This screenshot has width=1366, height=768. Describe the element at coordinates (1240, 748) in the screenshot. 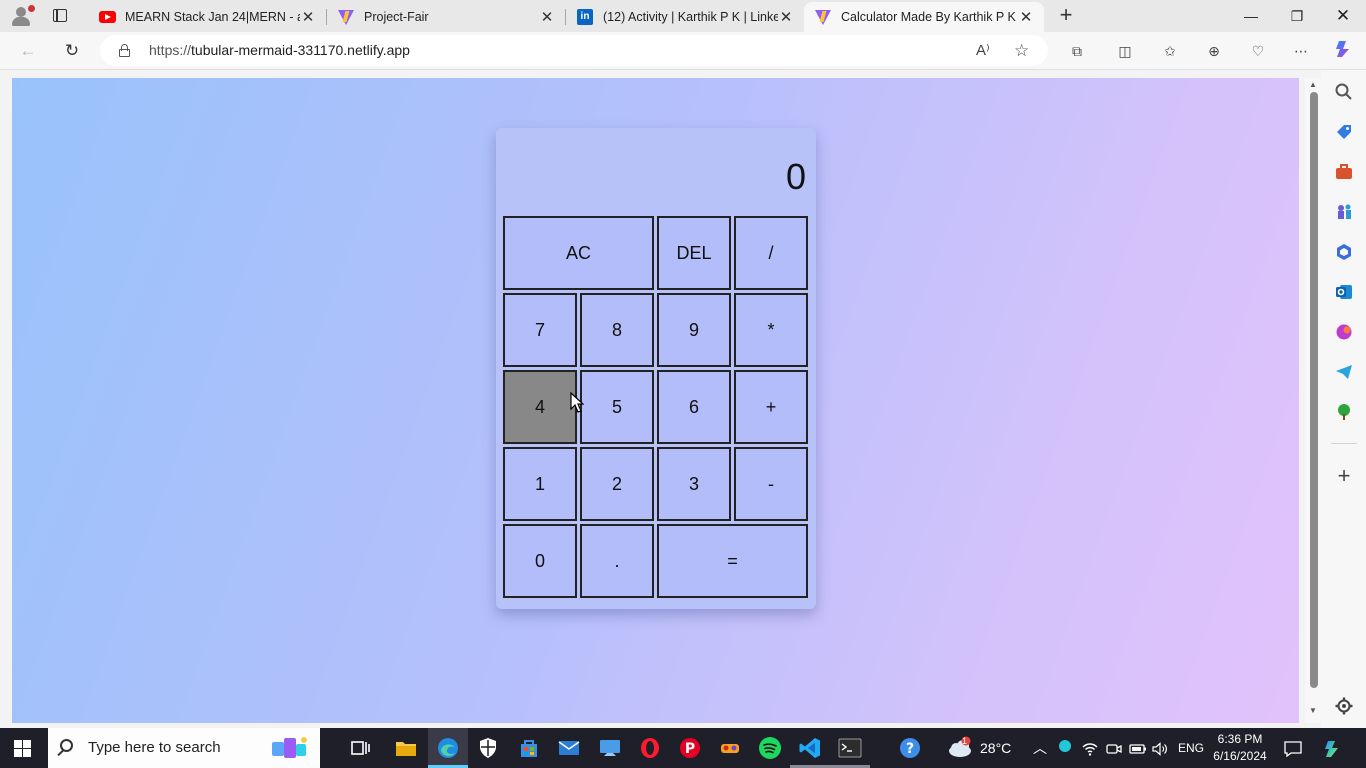

I see `taskbar-clock: 6:36 PM 6/16/2024` at that location.